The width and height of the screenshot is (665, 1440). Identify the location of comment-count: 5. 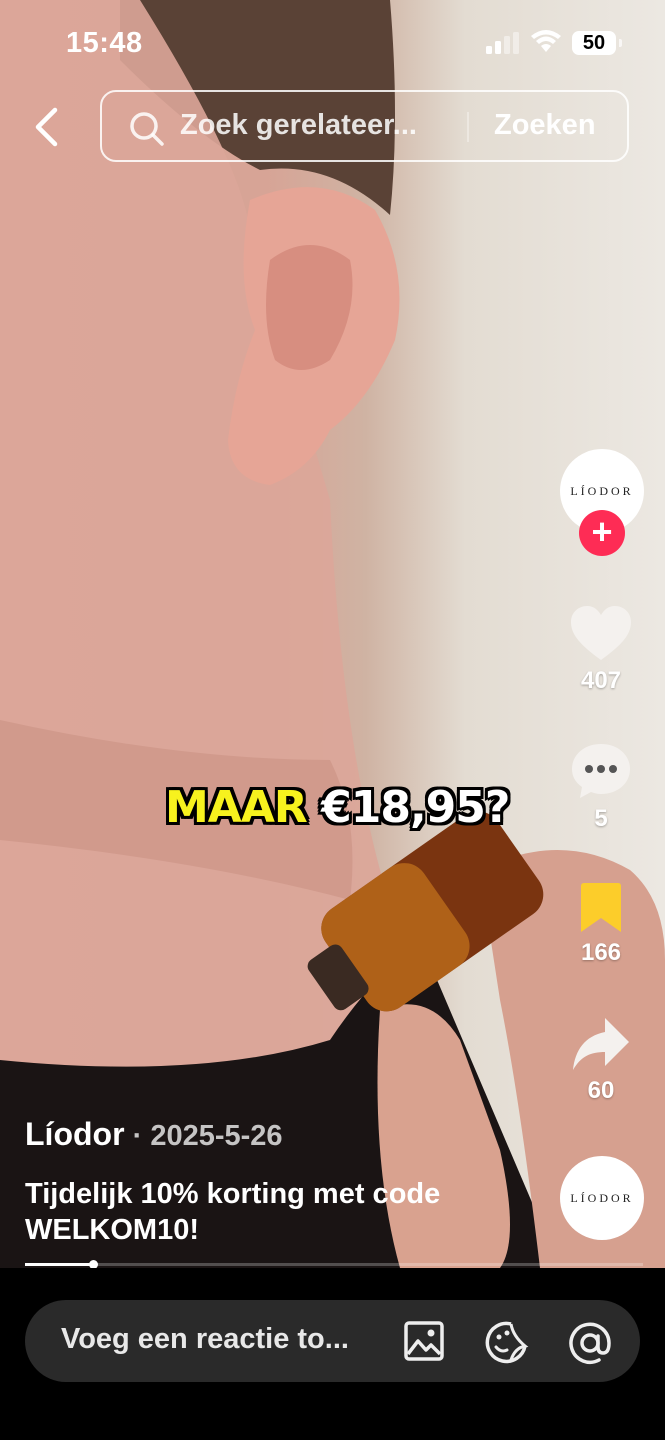
(601, 818).